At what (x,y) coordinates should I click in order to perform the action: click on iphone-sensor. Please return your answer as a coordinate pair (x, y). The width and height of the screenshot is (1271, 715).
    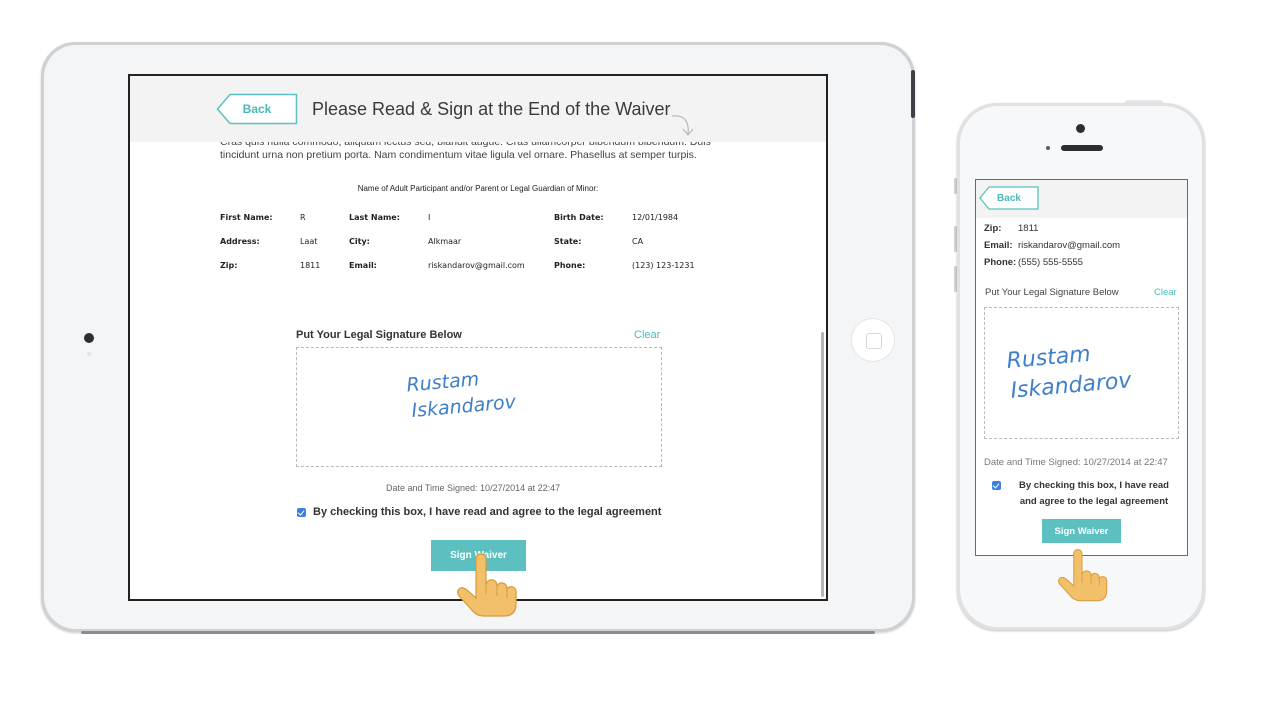
    Looking at the image, I should click on (1048, 148).